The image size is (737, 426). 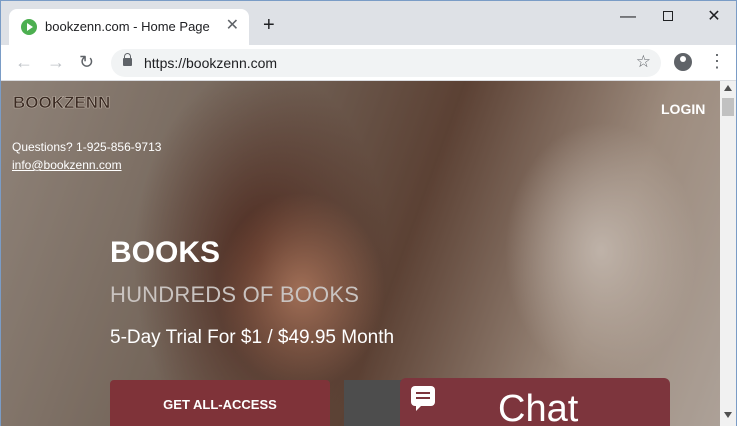 I want to click on browser-toolbar: ← → ↻ https://bookzenn.com ☆ ⋮, so click(x=368, y=63).